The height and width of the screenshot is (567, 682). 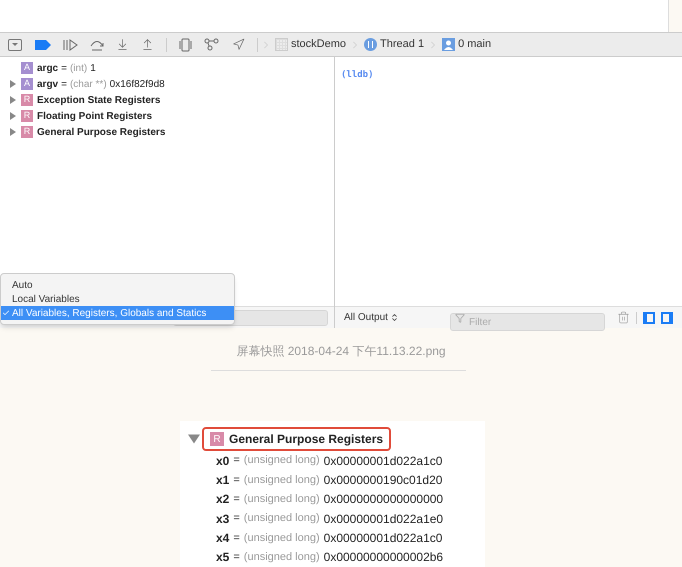 I want to click on up-down-chevron-icon, so click(x=394, y=317).